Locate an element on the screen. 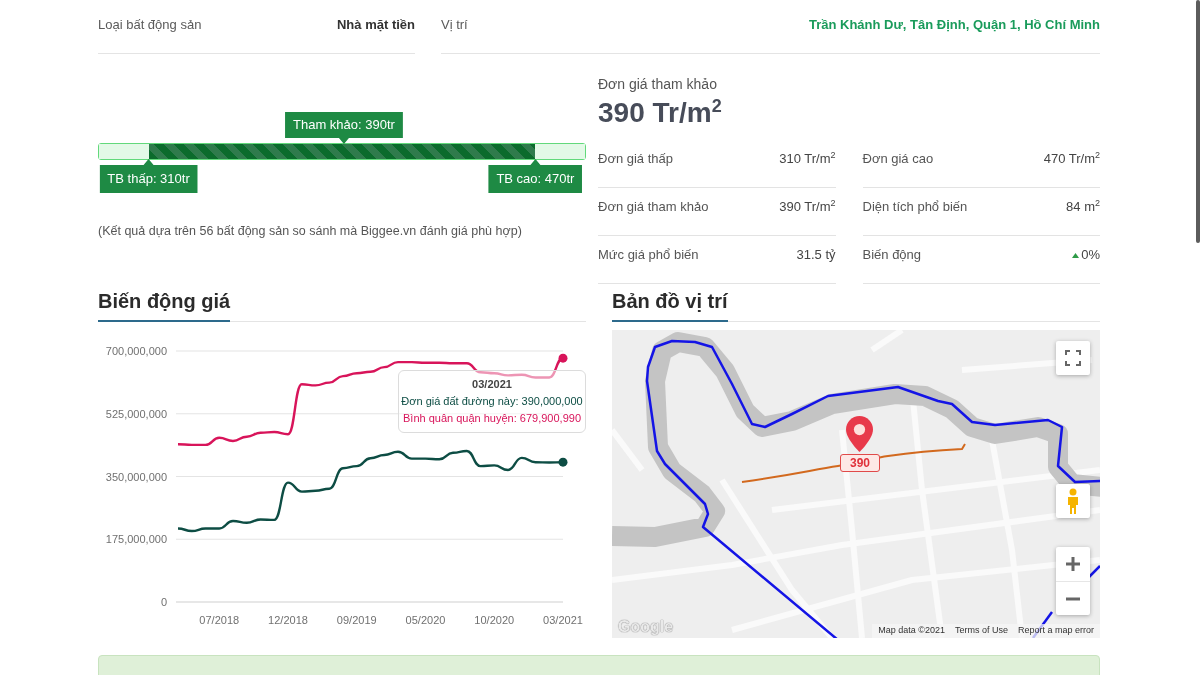 The width and height of the screenshot is (1200, 675). stat-label: Biến động is located at coordinates (892, 255).